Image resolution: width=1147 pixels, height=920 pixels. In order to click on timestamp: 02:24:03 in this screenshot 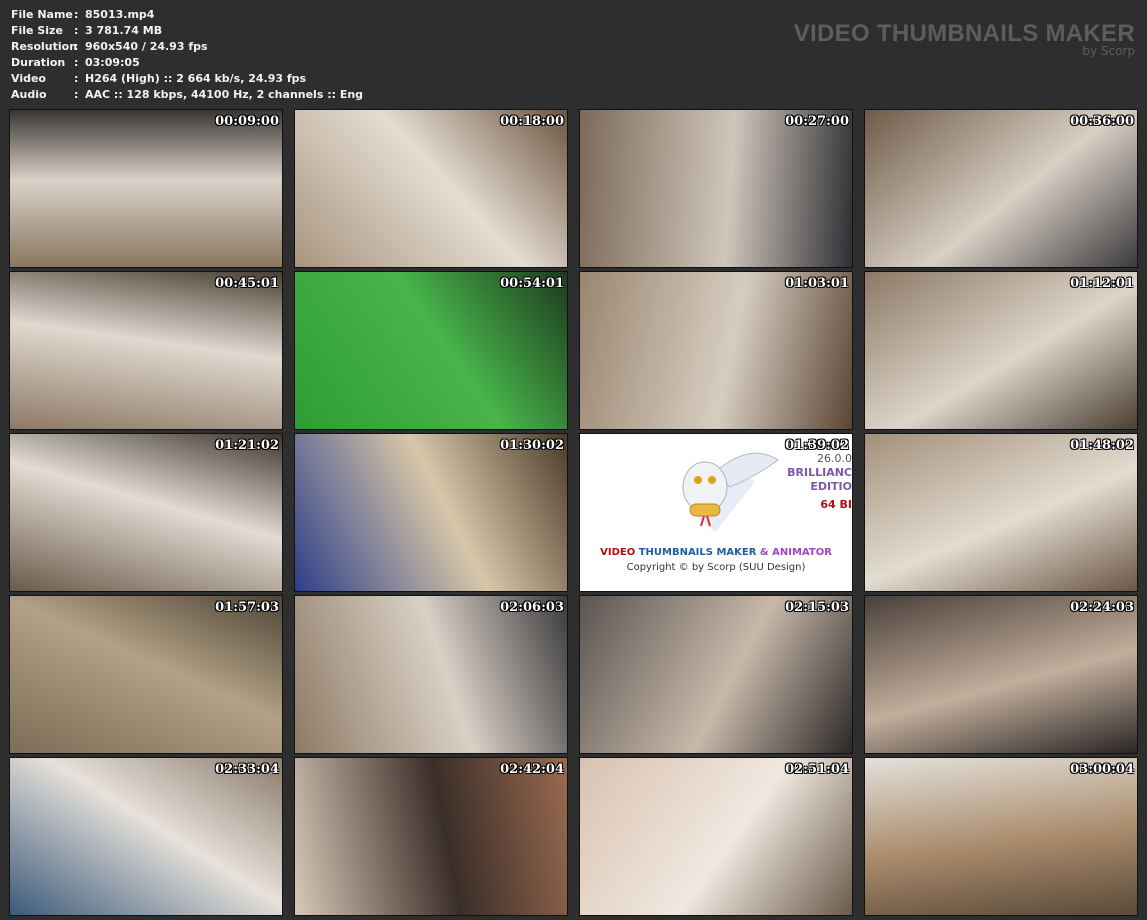, I will do `click(1102, 607)`.